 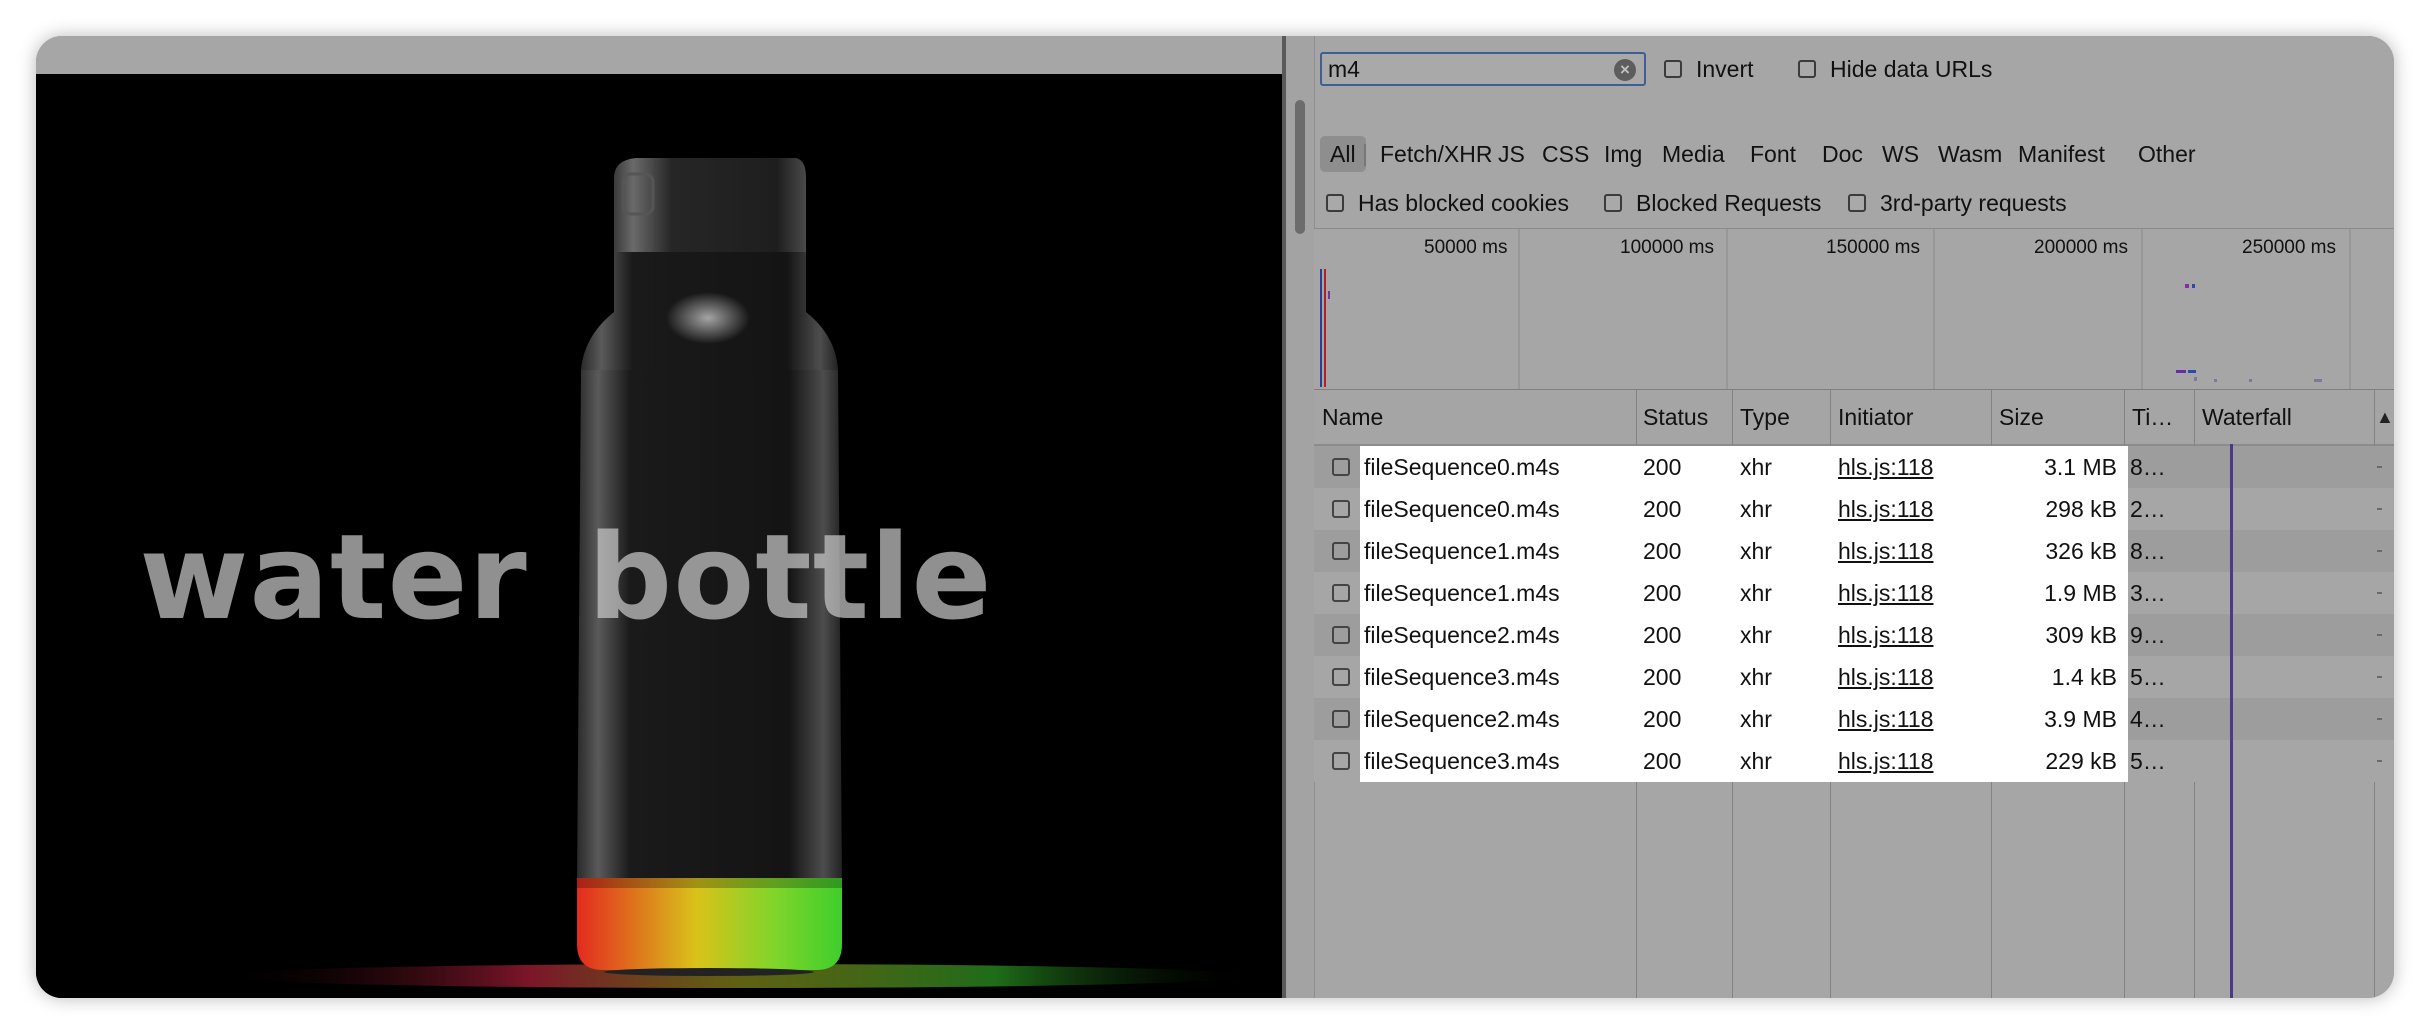 I want to click on column-header-initiator: Initiator, so click(x=1875, y=417).